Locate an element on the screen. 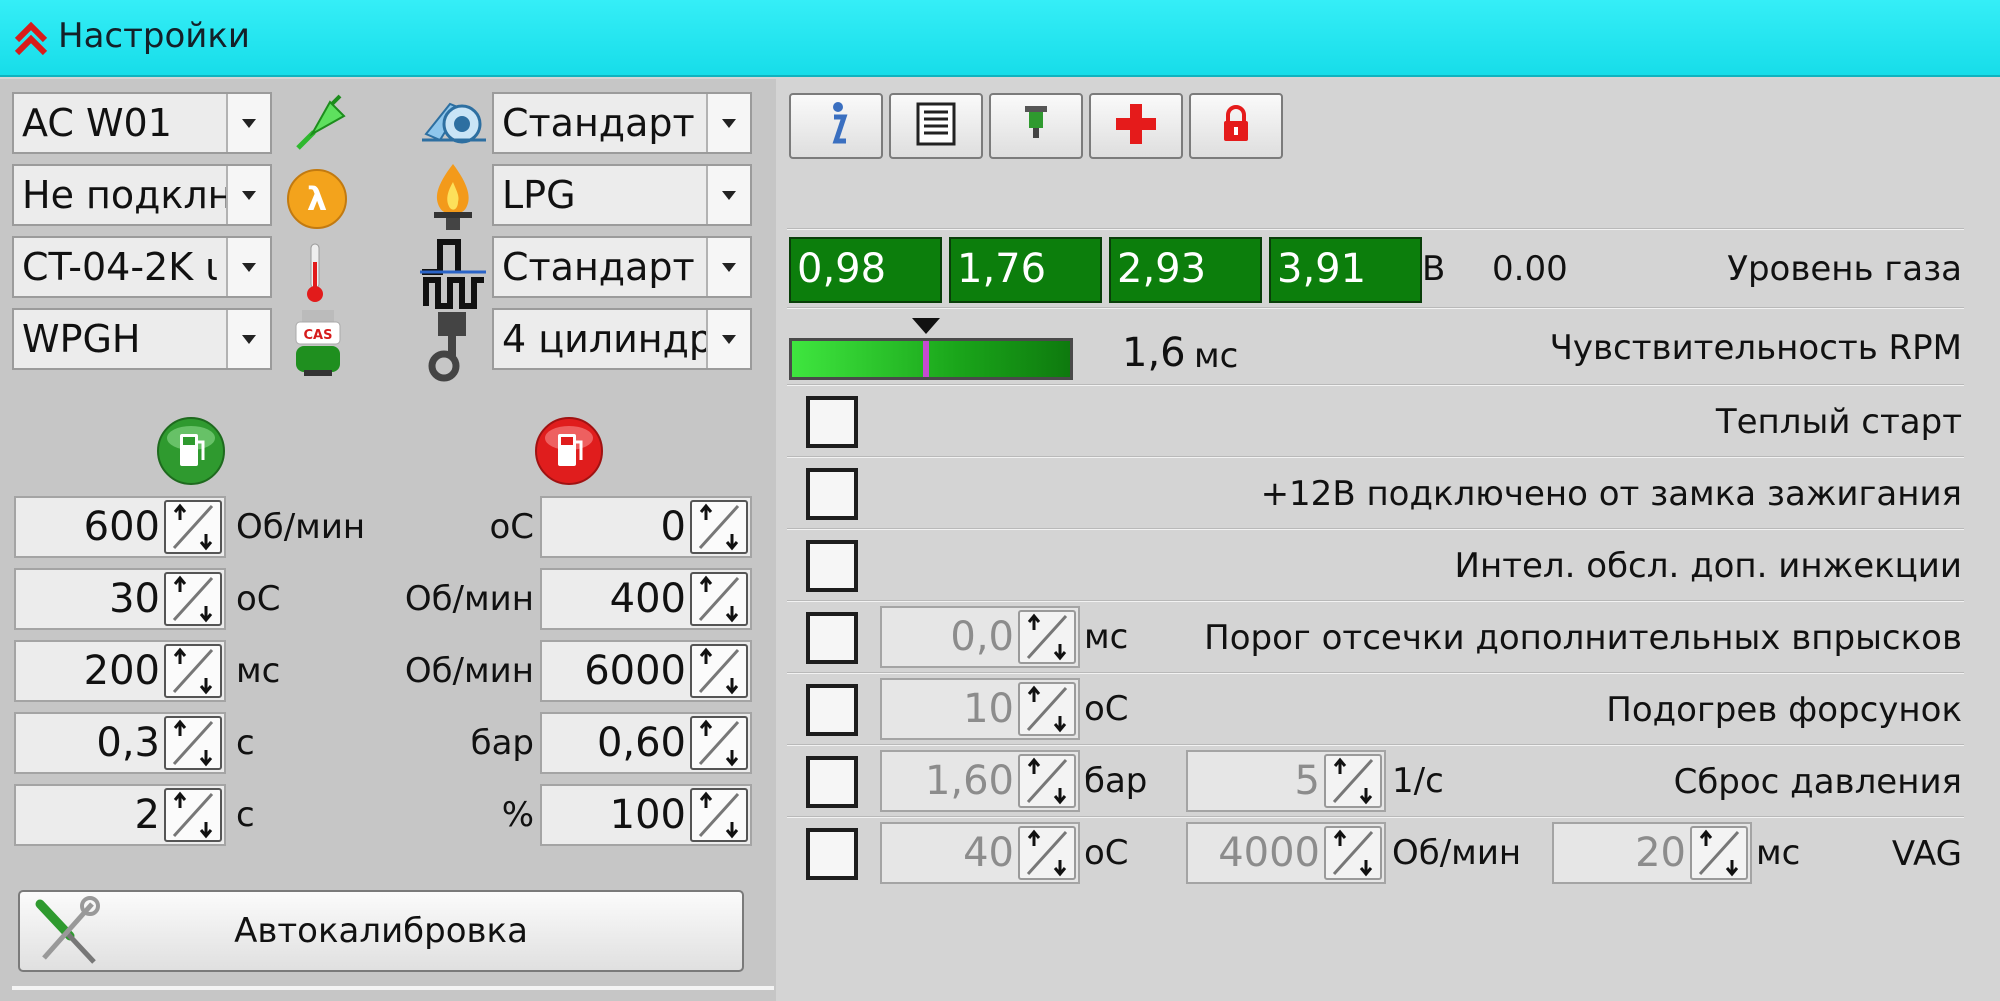  vag-rpm-spinner: 4000 is located at coordinates (1286, 853).